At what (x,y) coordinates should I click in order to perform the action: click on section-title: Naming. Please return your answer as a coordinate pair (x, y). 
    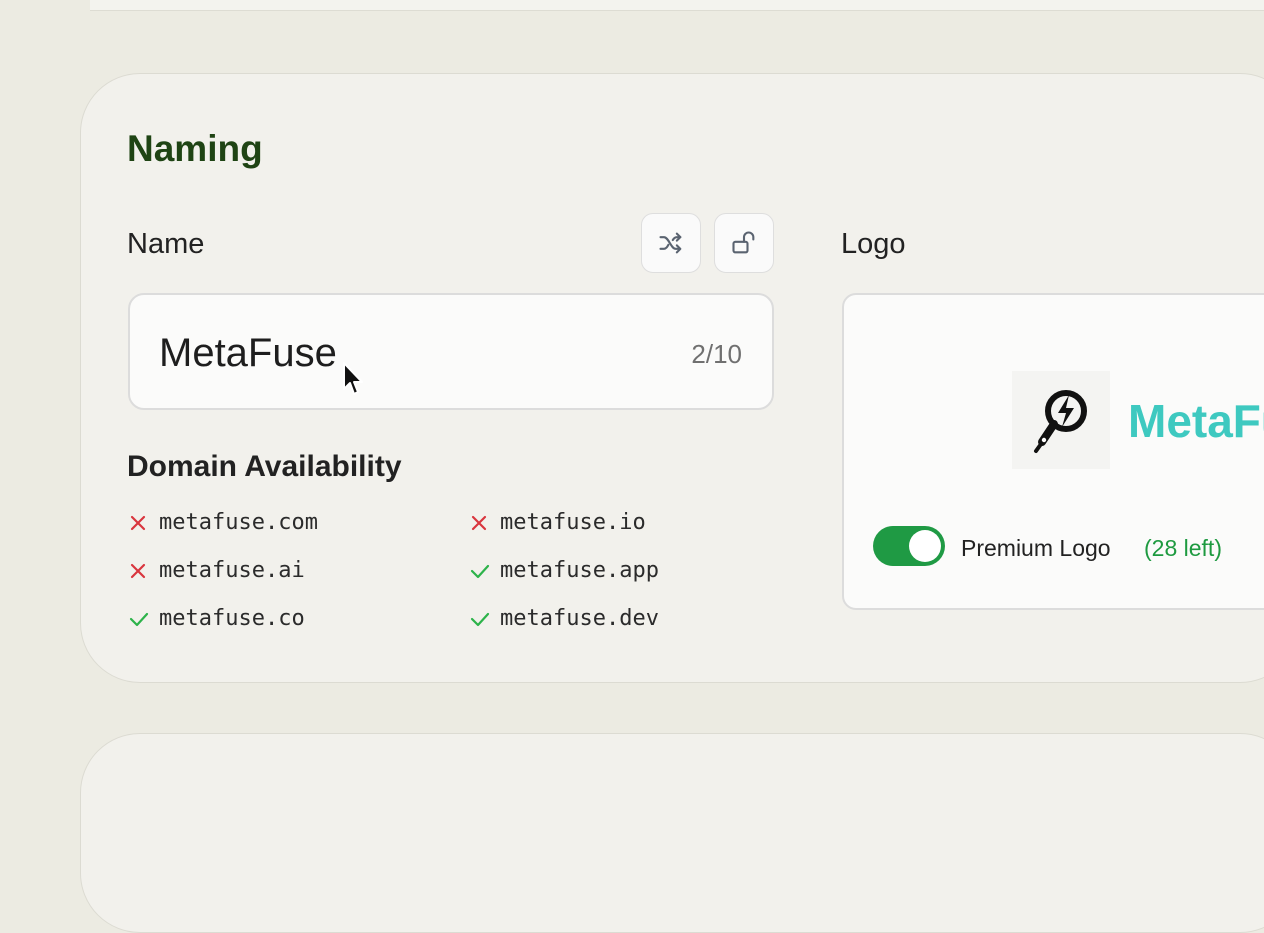
    Looking at the image, I should click on (195, 148).